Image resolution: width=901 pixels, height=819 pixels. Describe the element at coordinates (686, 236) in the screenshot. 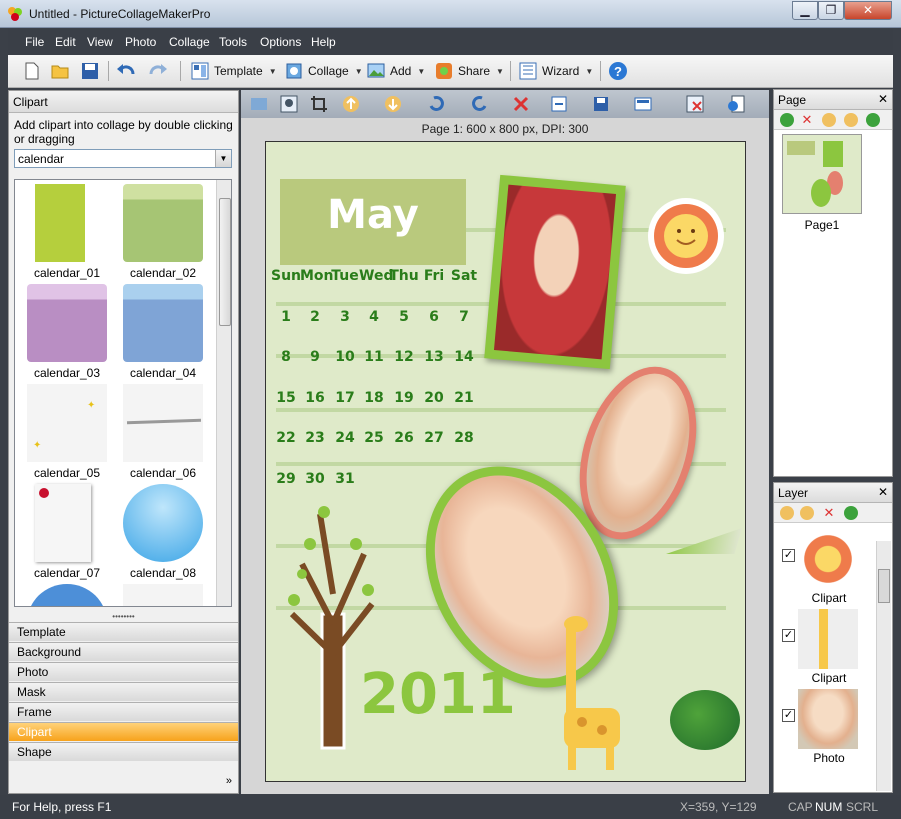

I see `sun-clipart` at that location.